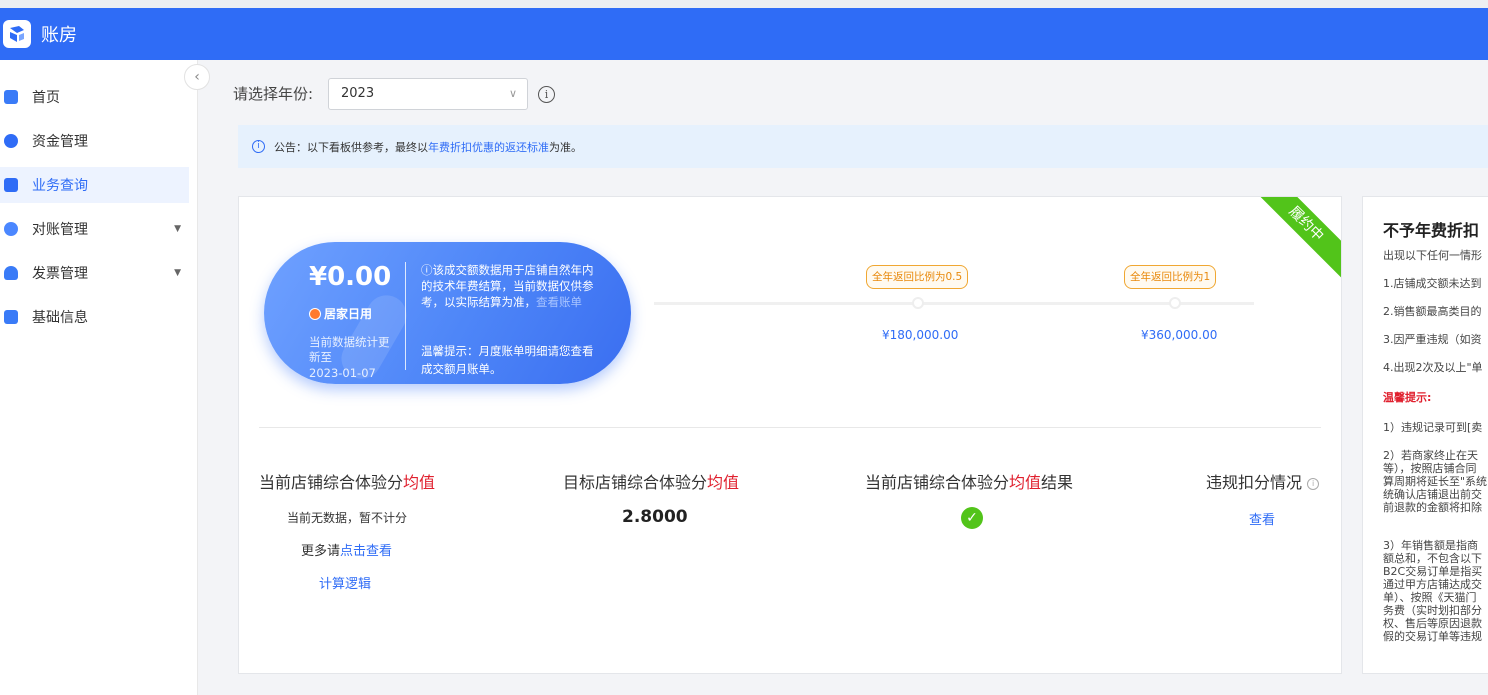 The image size is (1488, 695). Describe the element at coordinates (1432, 610) in the screenshot. I see `tip-line: 务费（实时划扣部分` at that location.